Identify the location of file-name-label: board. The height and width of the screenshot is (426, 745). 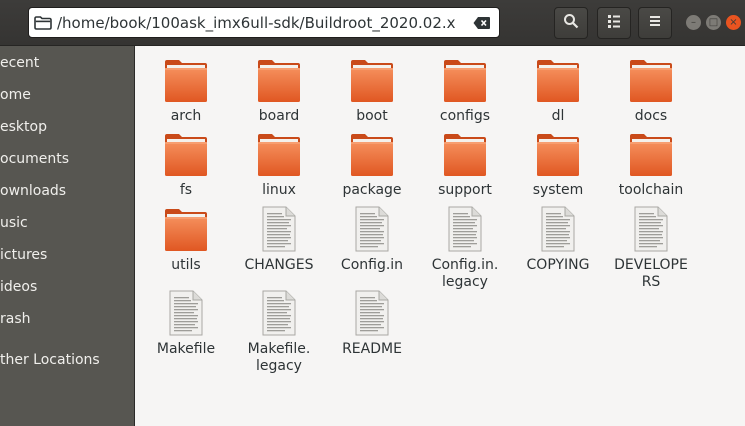
(279, 116).